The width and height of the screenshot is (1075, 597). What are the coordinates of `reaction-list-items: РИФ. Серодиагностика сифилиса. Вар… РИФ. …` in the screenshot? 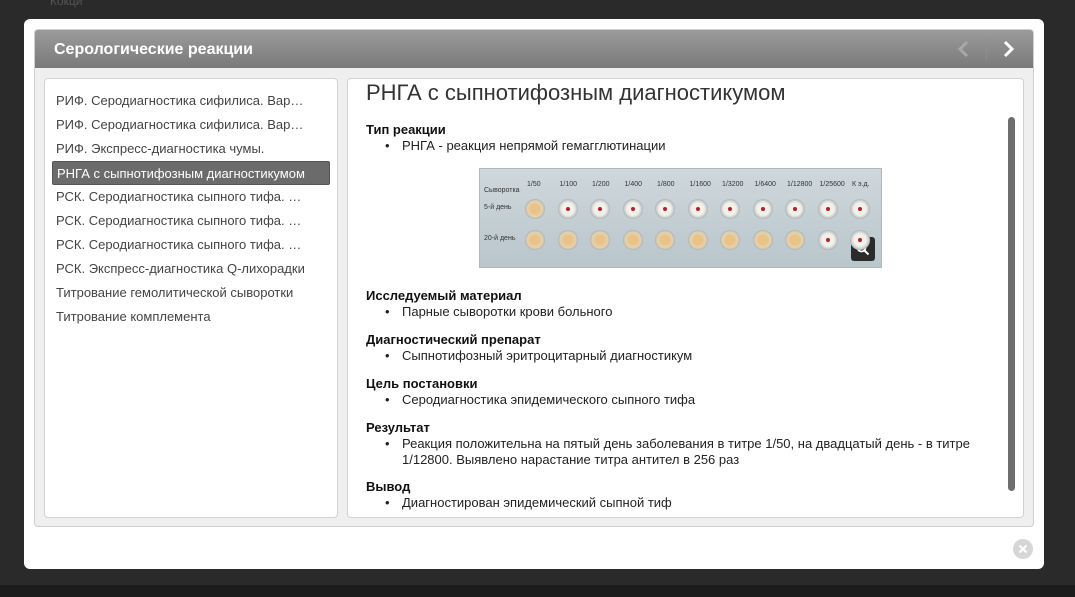 It's located at (191, 204).